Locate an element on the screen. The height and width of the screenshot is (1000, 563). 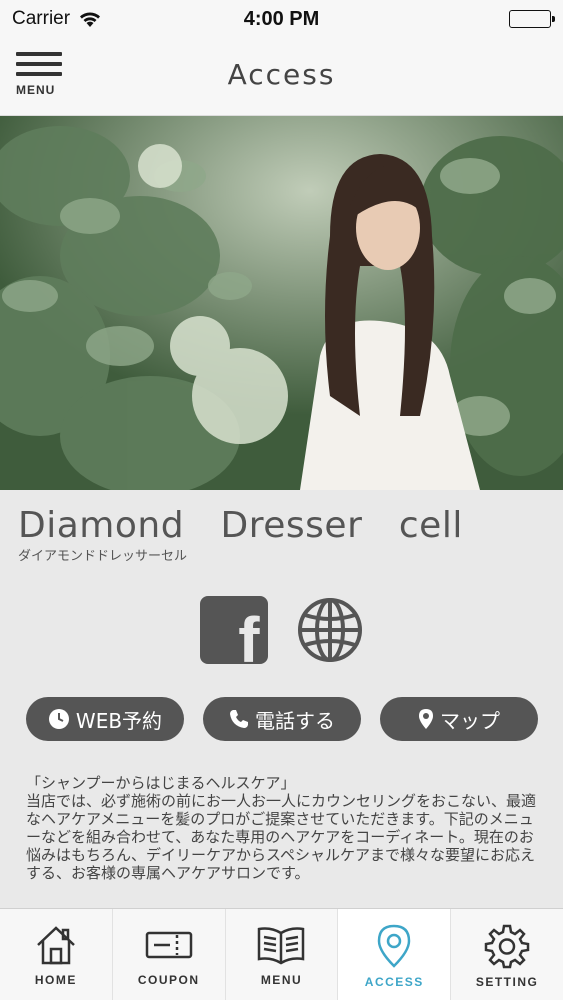
call-button: 電話する is located at coordinates (282, 719).